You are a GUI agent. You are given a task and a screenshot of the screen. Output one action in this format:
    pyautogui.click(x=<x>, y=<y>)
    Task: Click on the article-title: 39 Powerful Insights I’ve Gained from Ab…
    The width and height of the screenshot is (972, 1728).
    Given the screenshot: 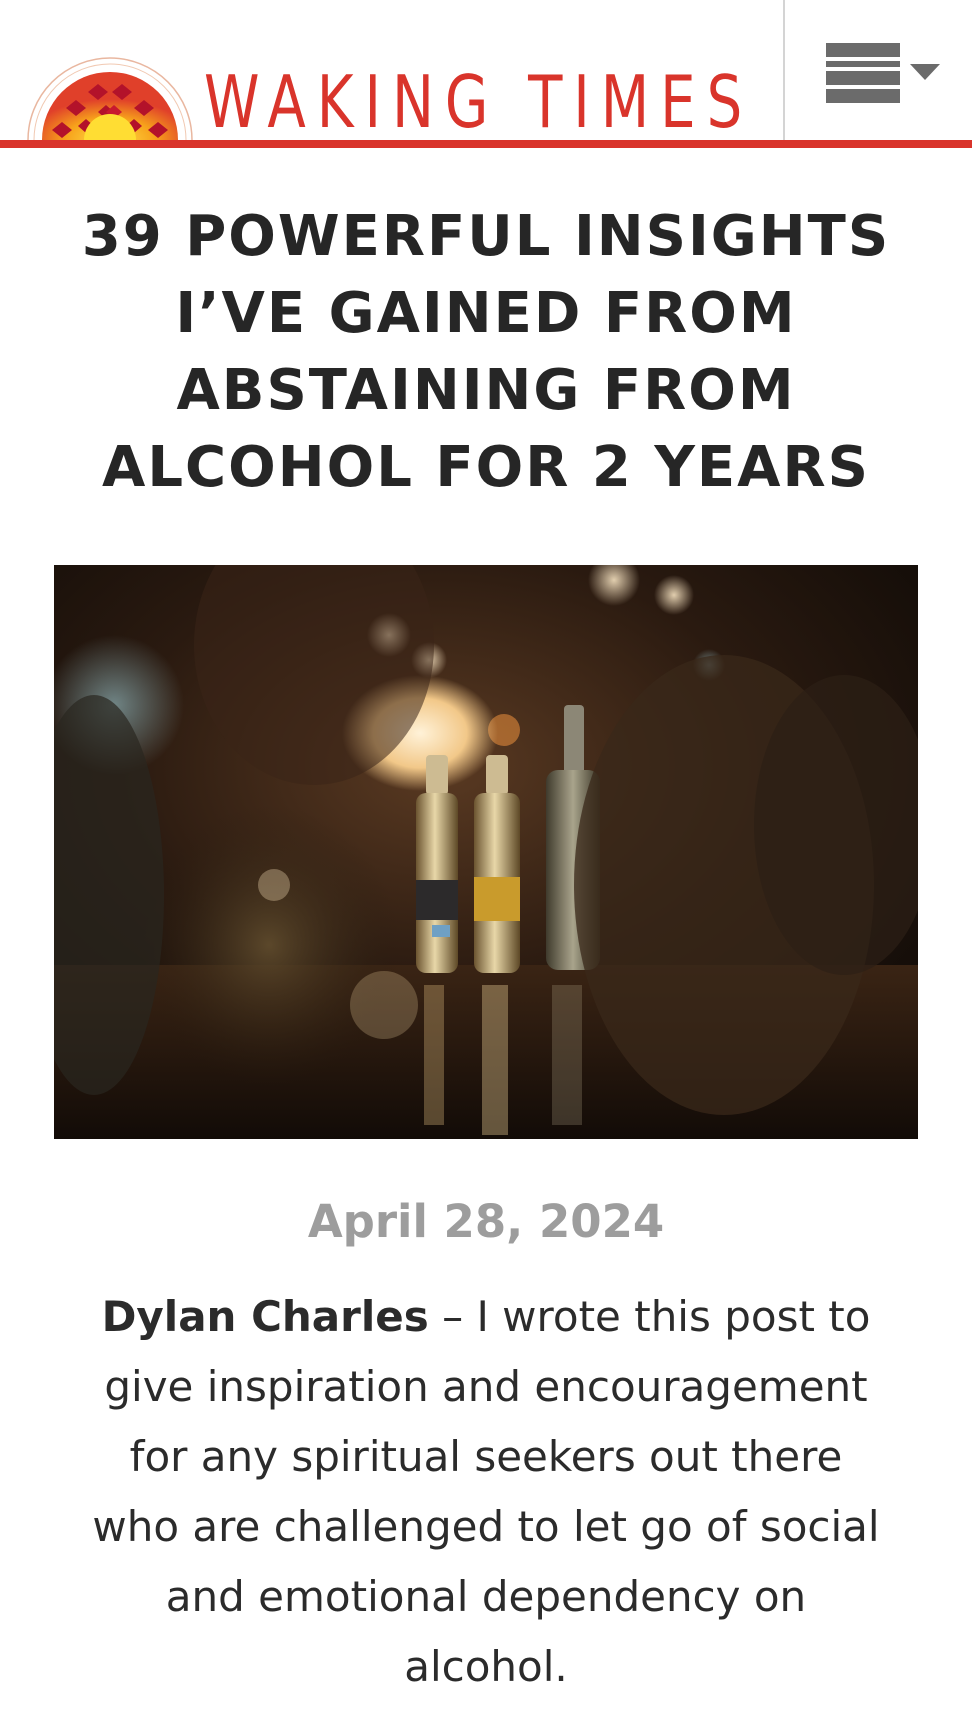 What is the action you would take?
    pyautogui.click(x=486, y=352)
    